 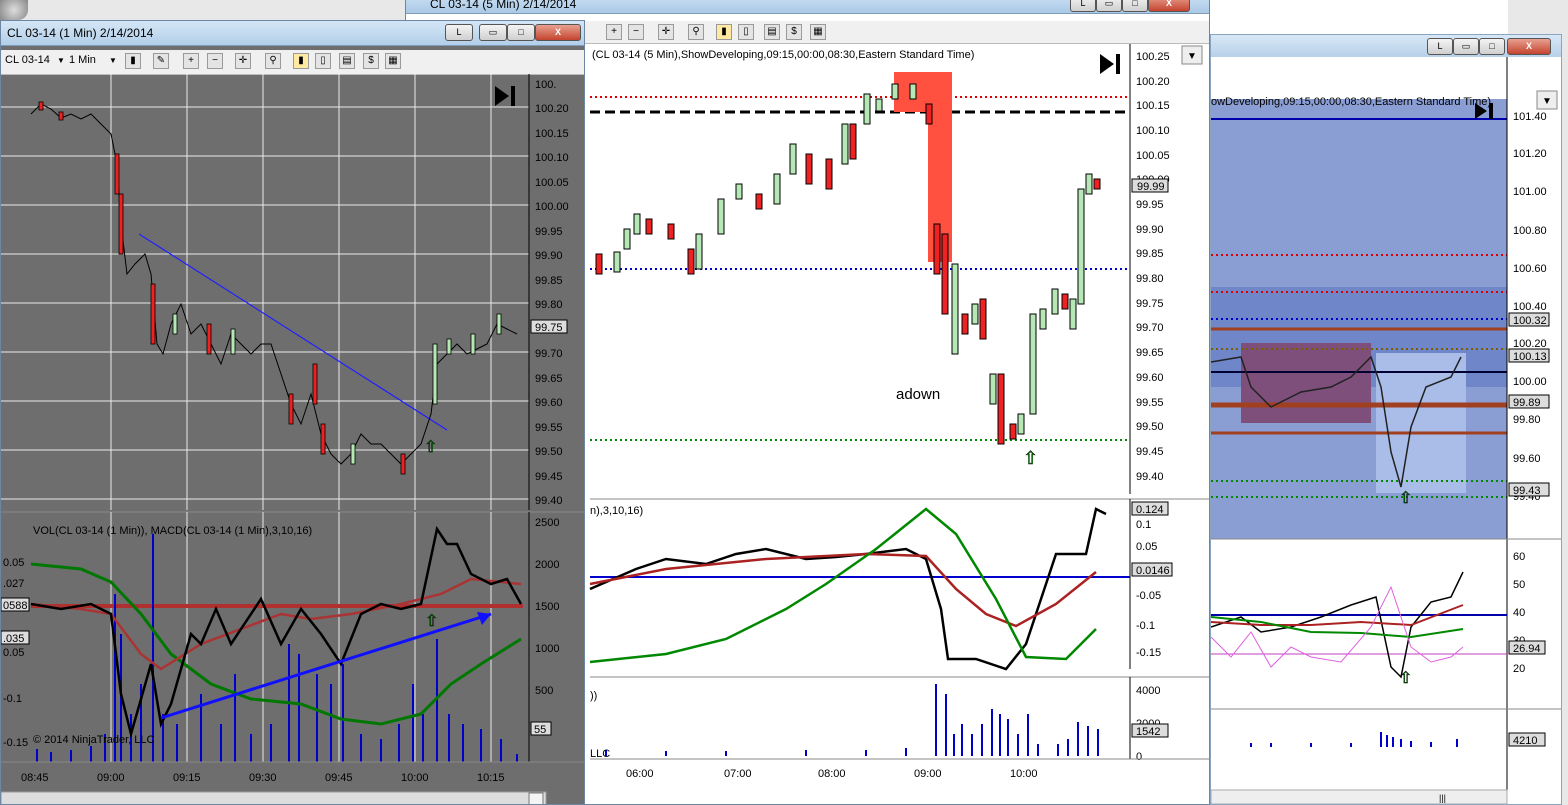 What do you see at coordinates (13, 584) in the screenshot?
I see `left-ind-label: .027` at bounding box center [13, 584].